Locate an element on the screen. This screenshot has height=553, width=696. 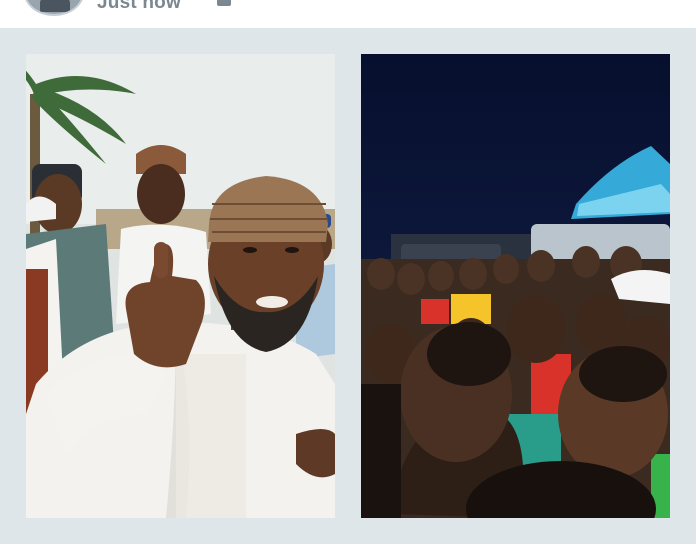
post-footer-bar is located at coordinates (348, 548).